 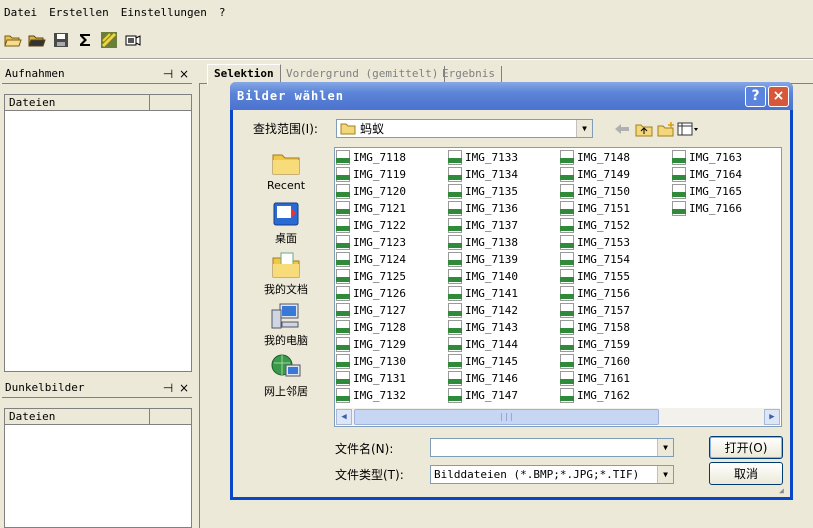 What do you see at coordinates (616, 259) in the screenshot?
I see `file-item: IMG_7154` at bounding box center [616, 259].